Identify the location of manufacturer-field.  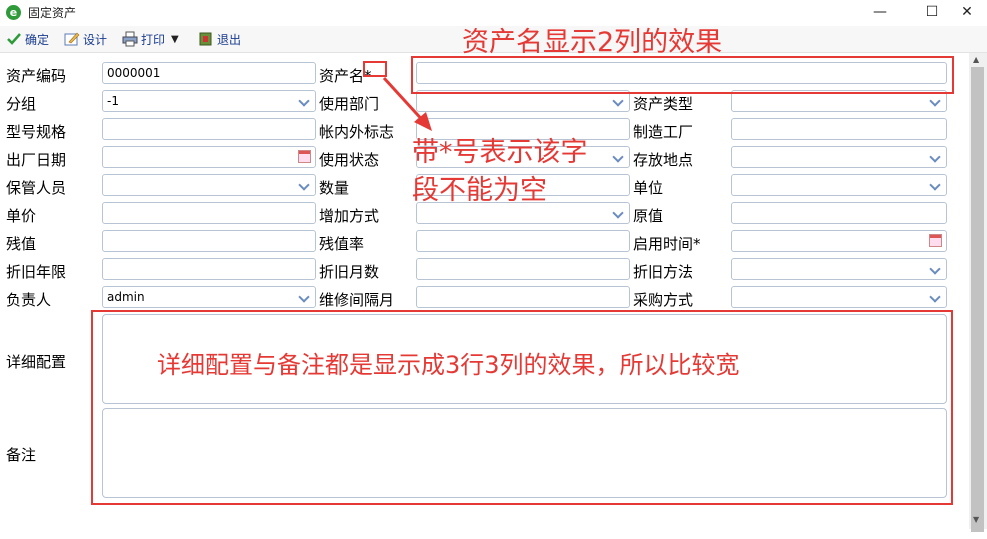
(839, 129).